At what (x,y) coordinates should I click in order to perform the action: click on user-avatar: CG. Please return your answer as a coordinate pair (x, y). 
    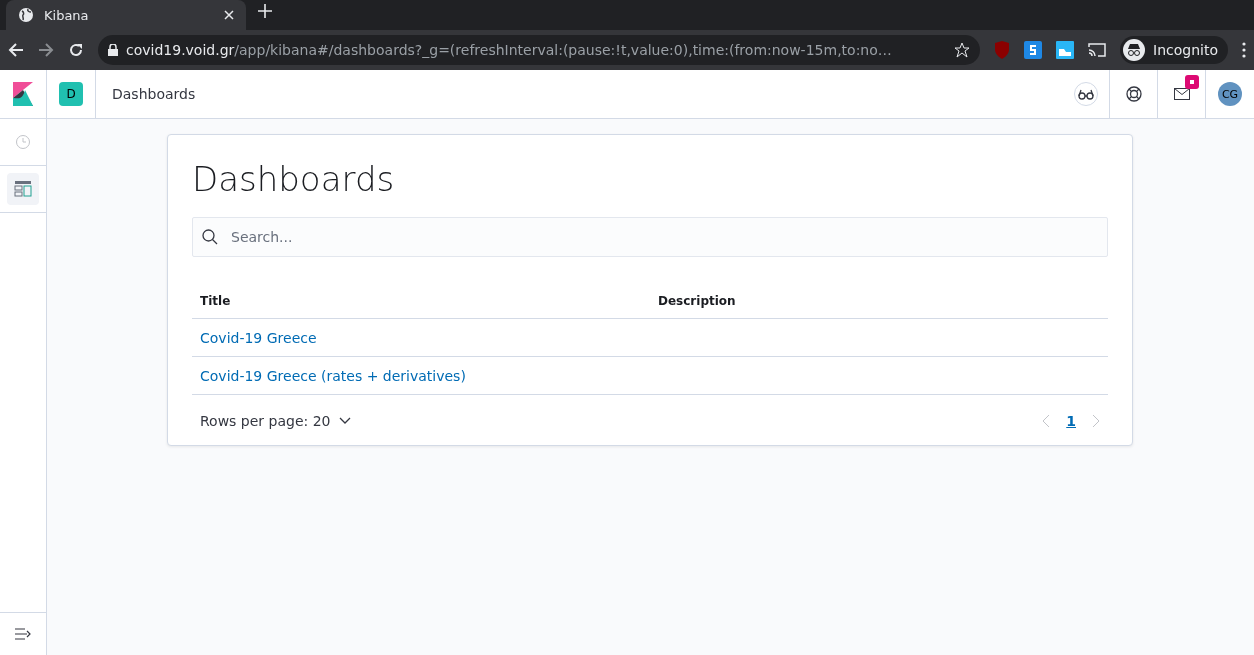
    Looking at the image, I should click on (1230, 94).